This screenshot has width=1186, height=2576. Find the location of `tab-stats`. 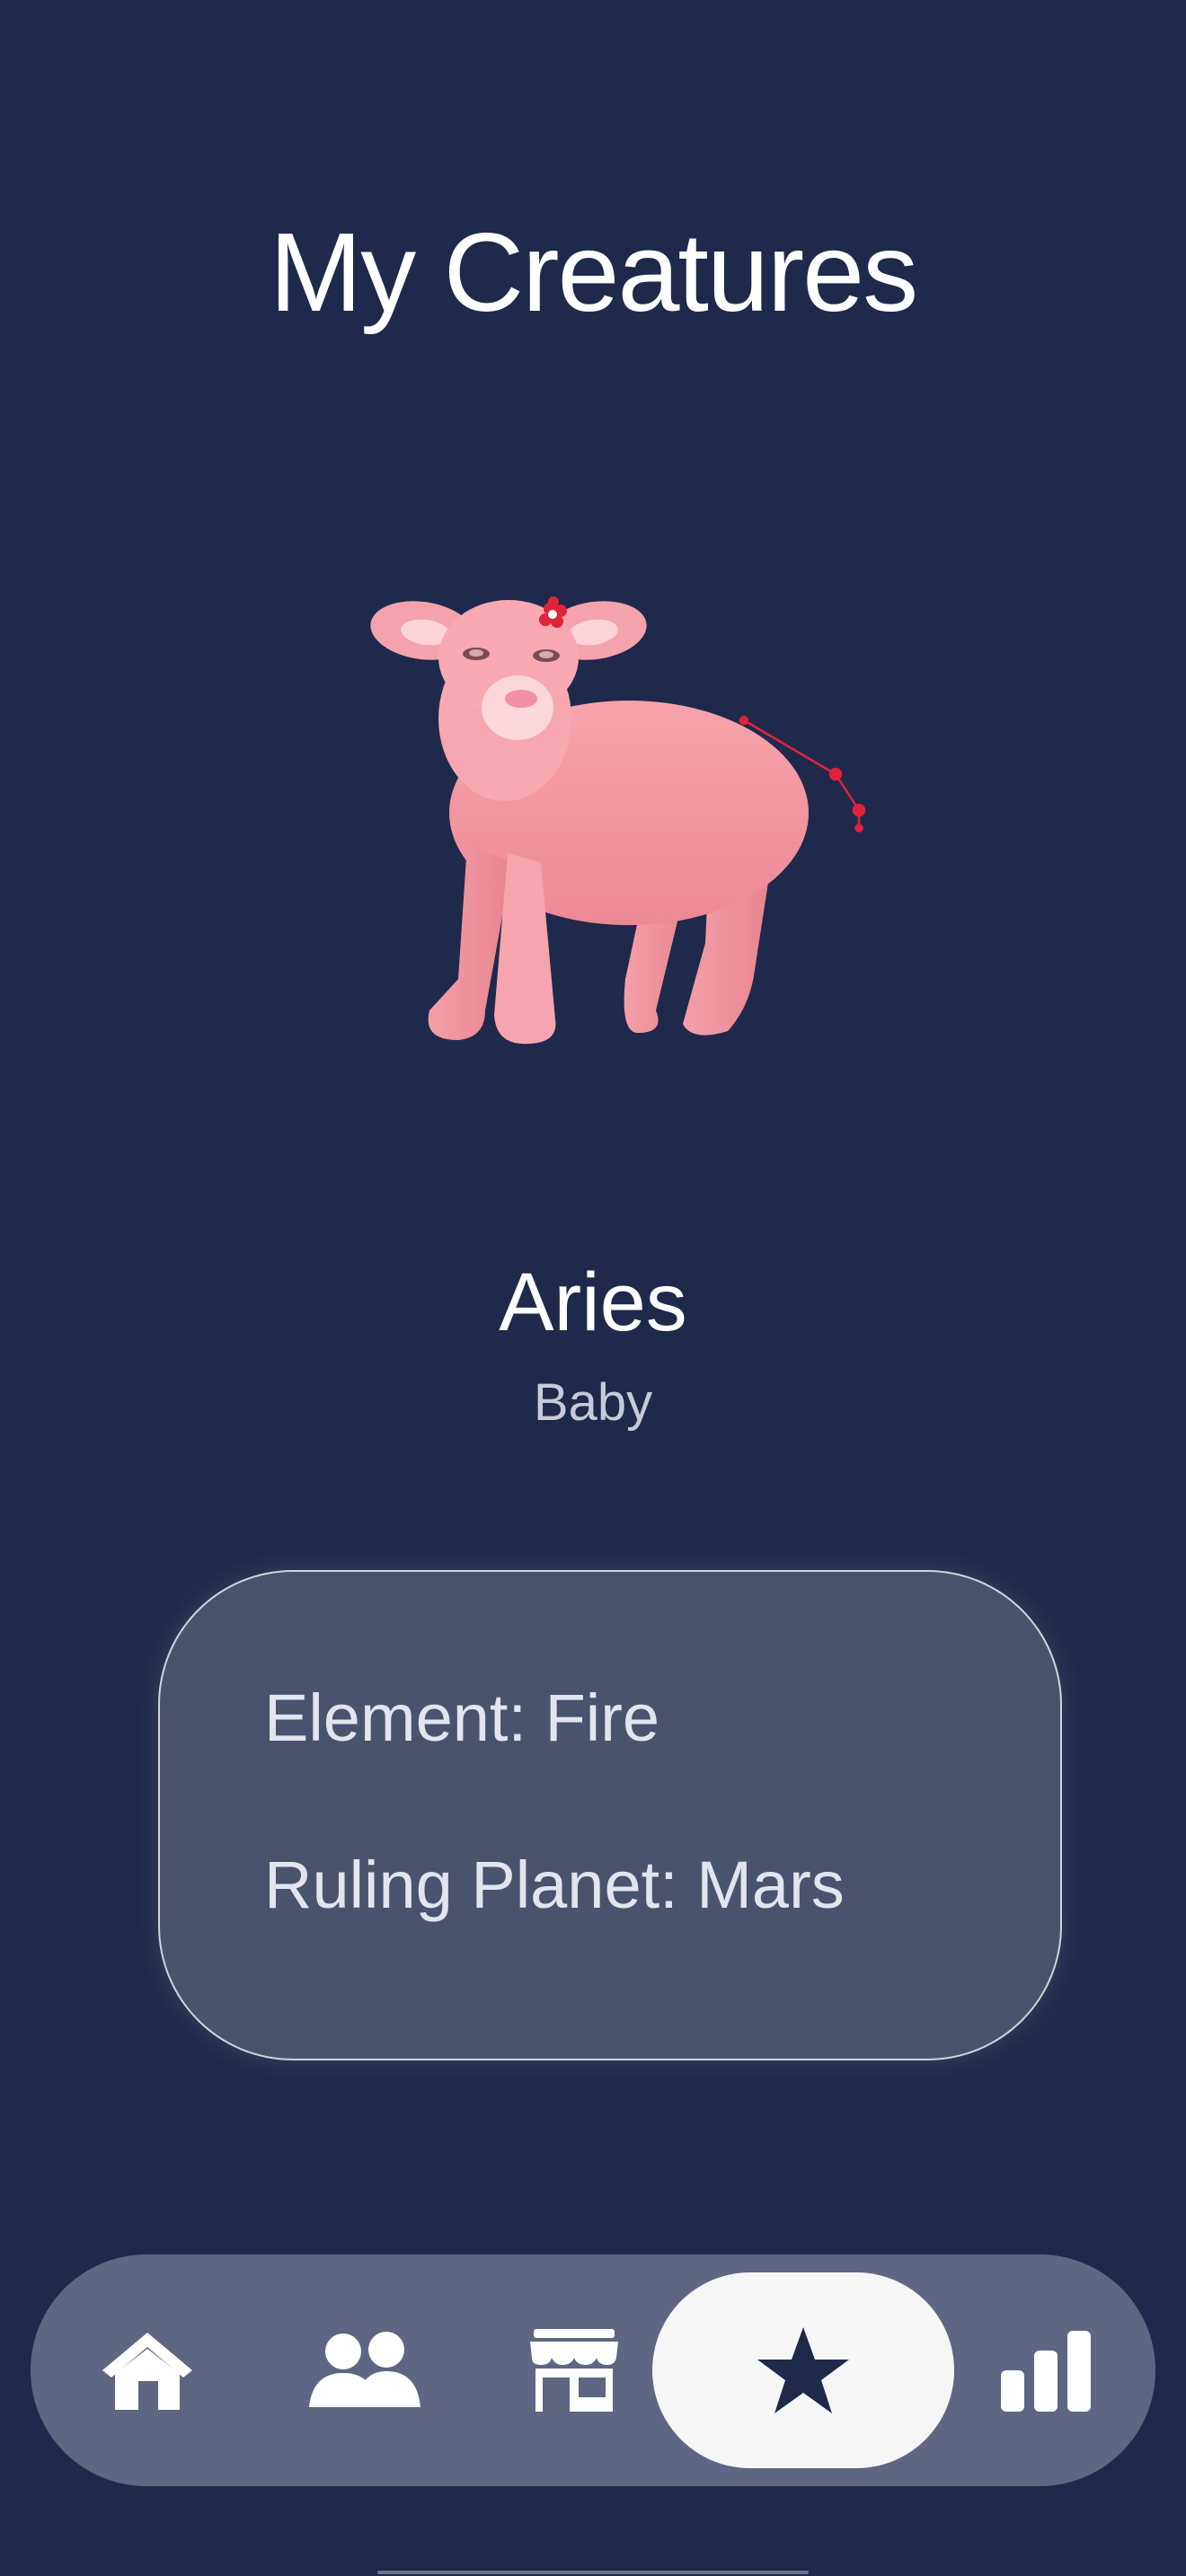

tab-stats is located at coordinates (1046, 2370).